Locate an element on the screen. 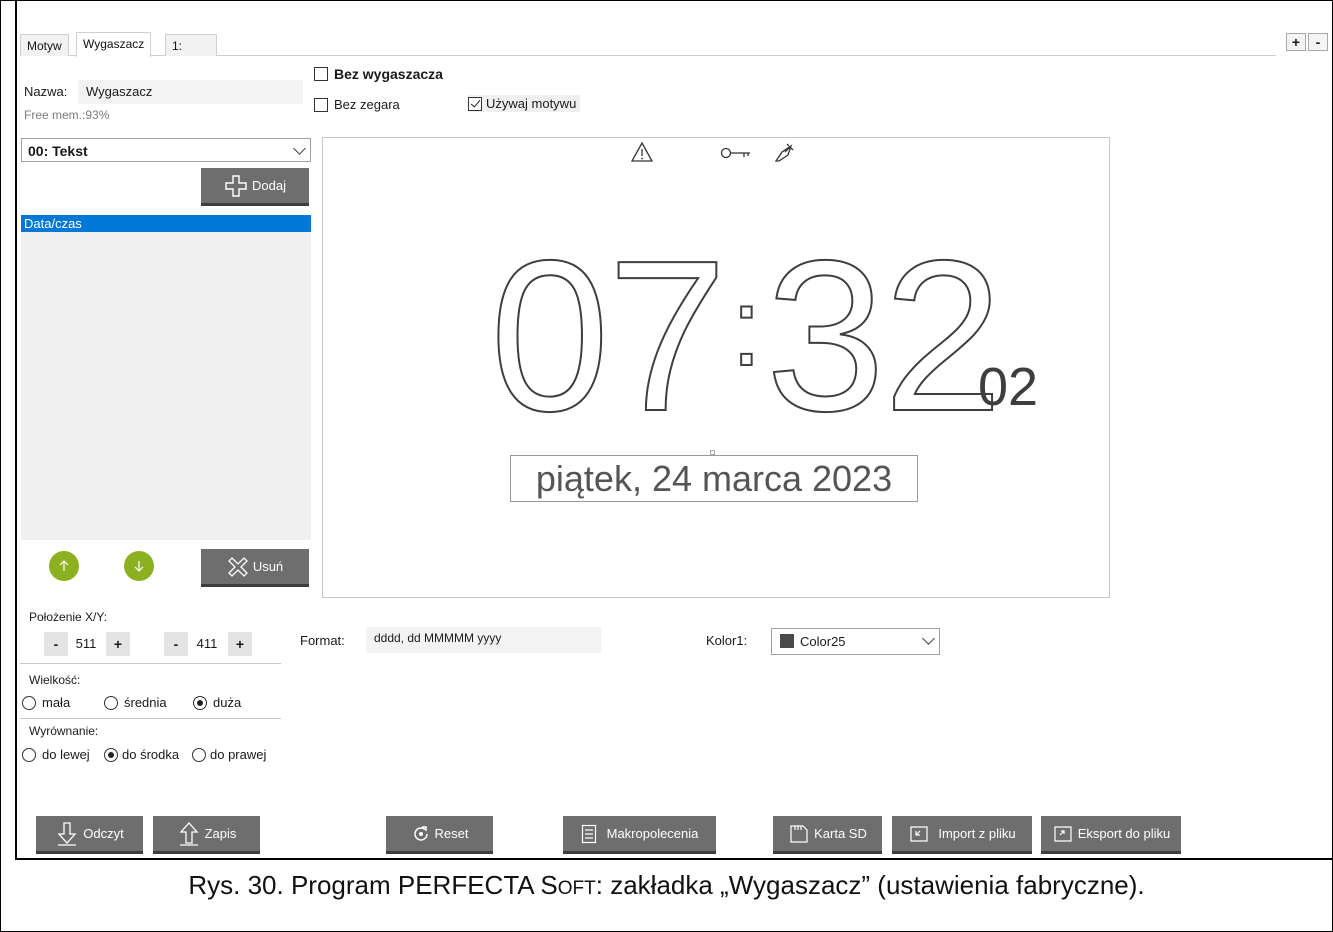 The image size is (1333, 932). y-decrement-button: - is located at coordinates (176, 644).